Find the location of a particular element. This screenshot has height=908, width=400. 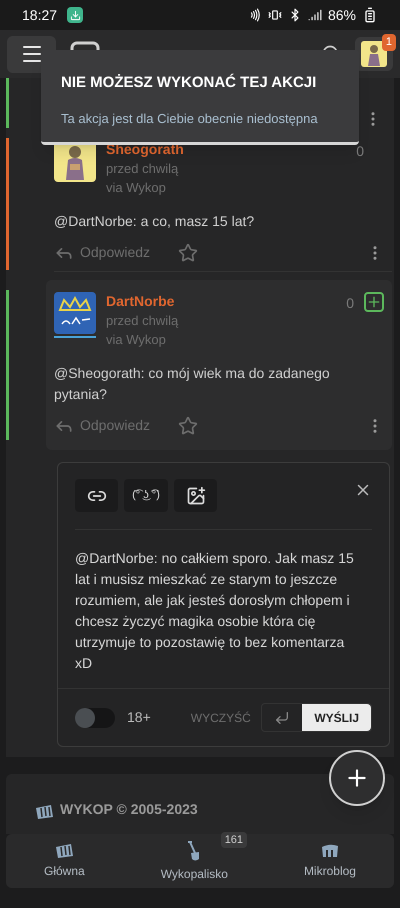

author-name: DartNorbe is located at coordinates (221, 301).